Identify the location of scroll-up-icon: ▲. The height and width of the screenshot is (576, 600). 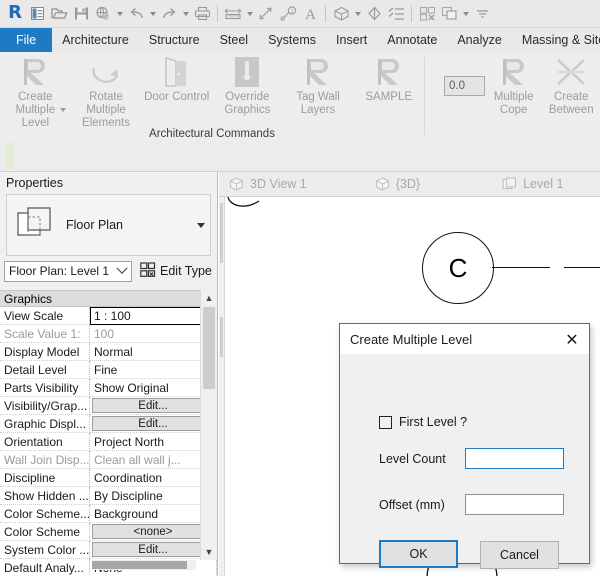
(209, 298).